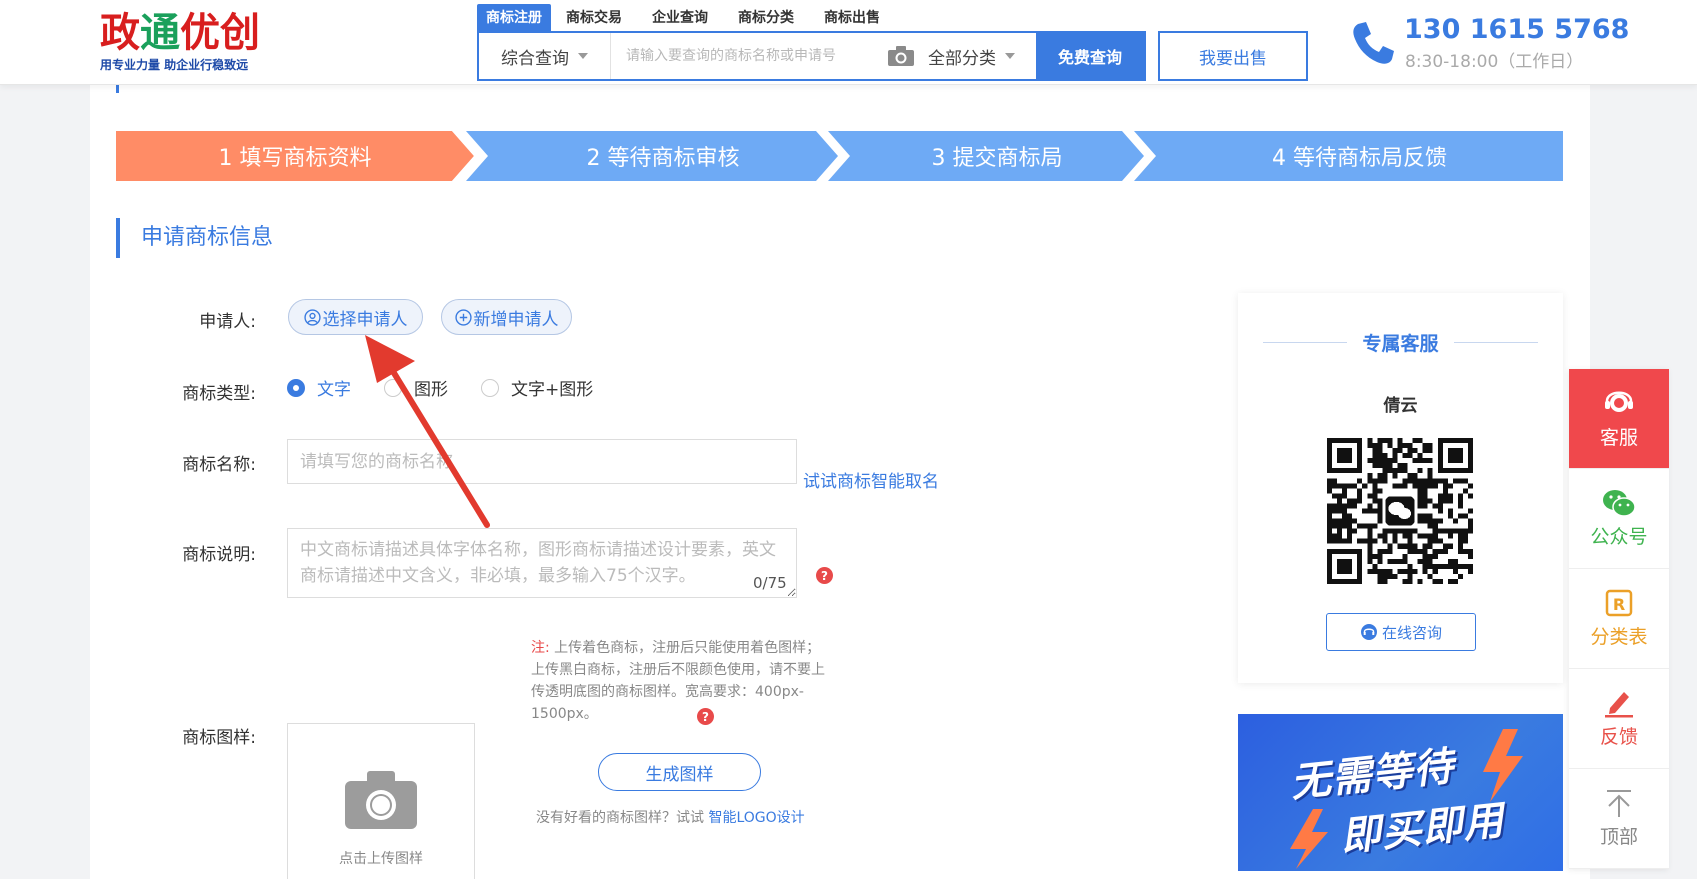  What do you see at coordinates (537, 387) in the screenshot?
I see `radio-text-graphic: 文字+图形` at bounding box center [537, 387].